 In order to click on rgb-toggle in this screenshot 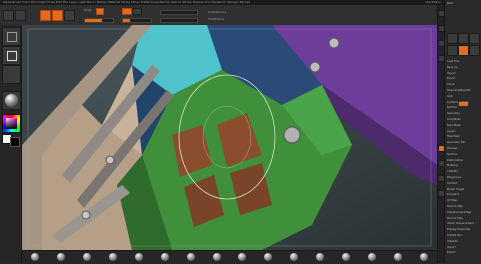, I will do `click(100, 11)`.